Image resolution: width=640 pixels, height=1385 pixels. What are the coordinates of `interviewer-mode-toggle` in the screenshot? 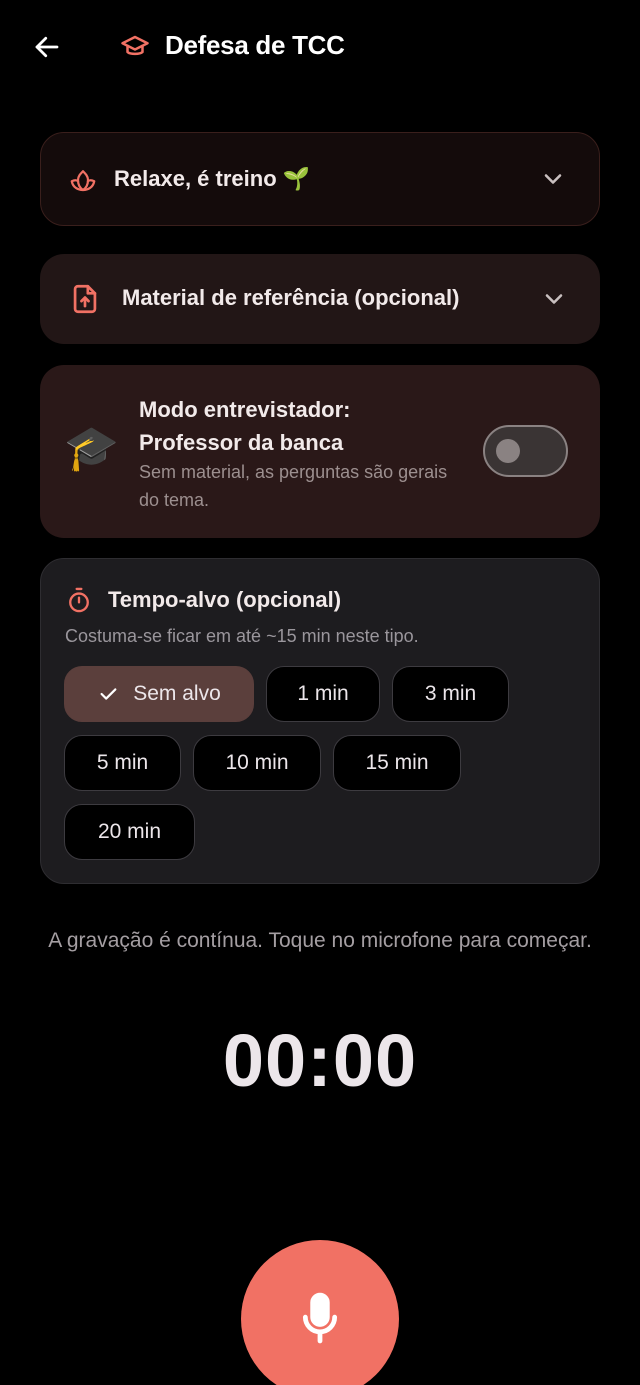 It's located at (525, 451).